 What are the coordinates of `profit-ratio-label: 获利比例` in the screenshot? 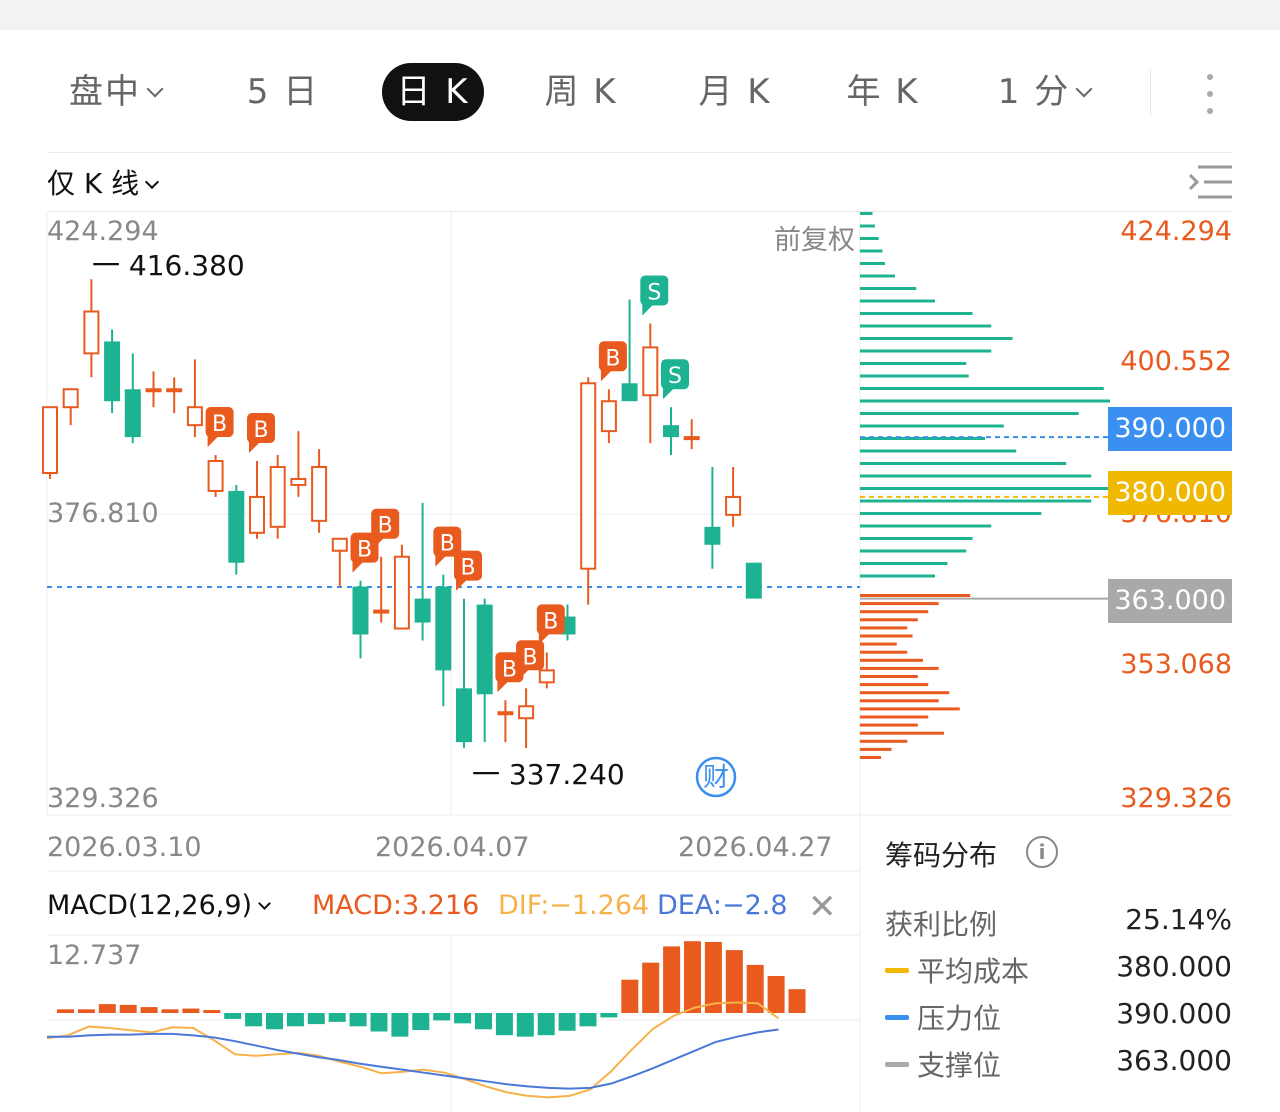 It's located at (941, 923).